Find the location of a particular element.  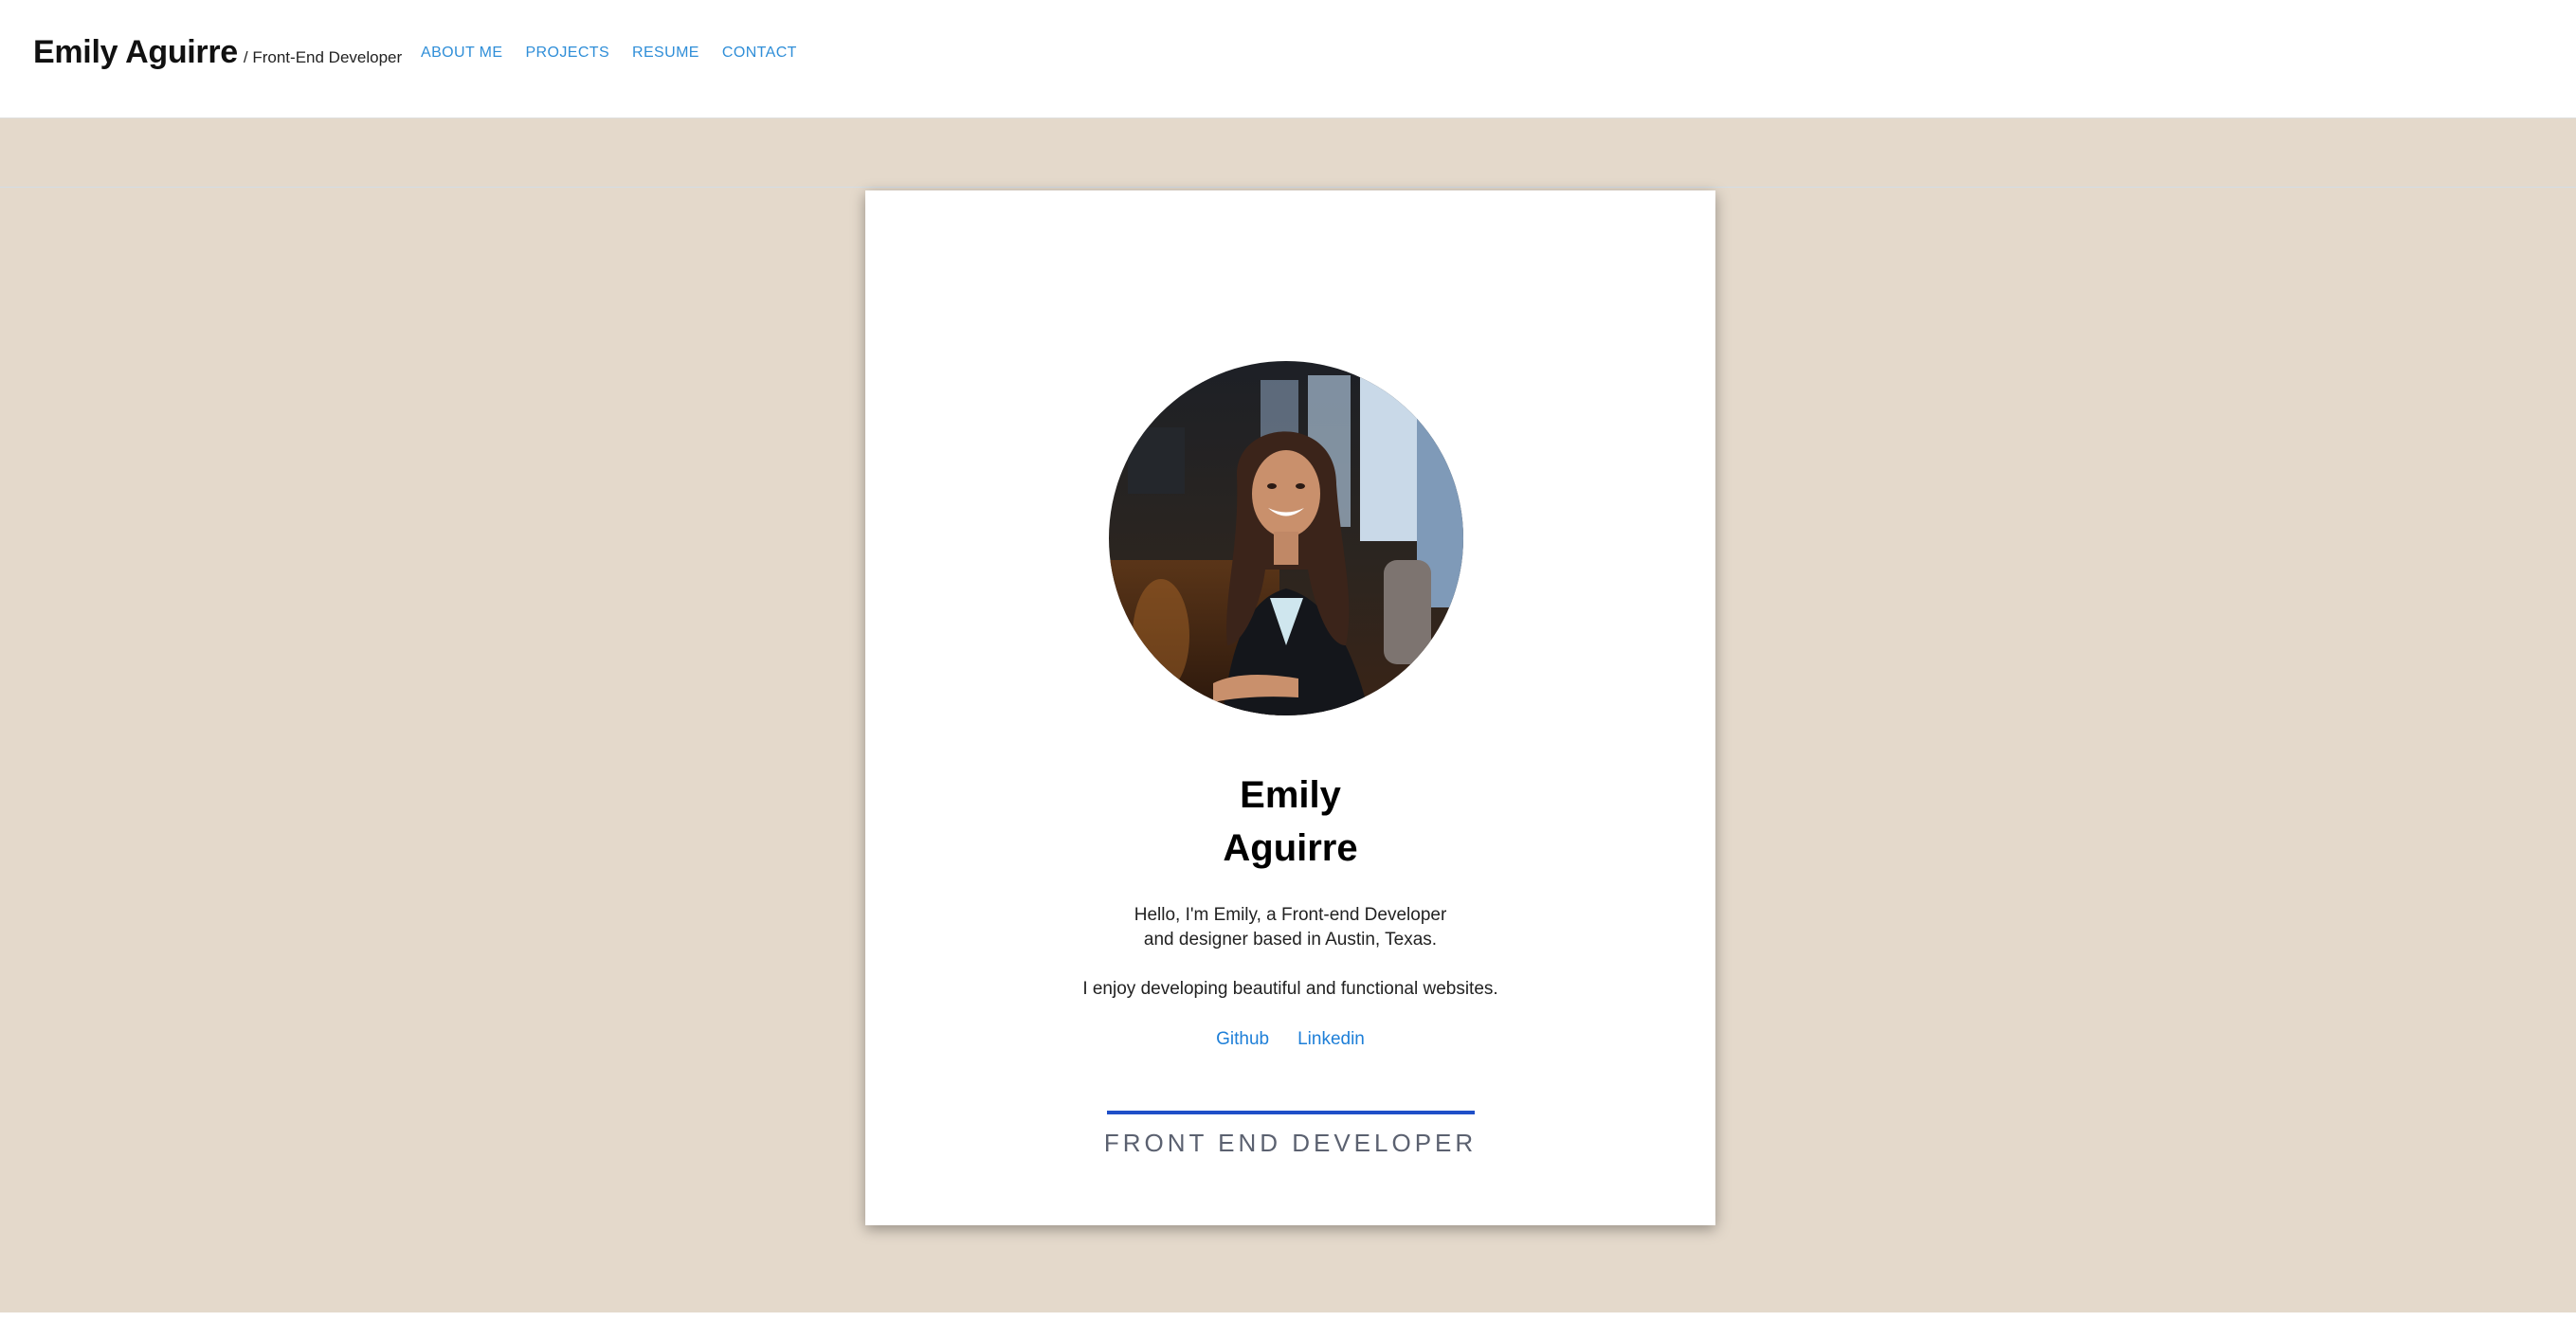

nav-resume: RESUME is located at coordinates (665, 53).